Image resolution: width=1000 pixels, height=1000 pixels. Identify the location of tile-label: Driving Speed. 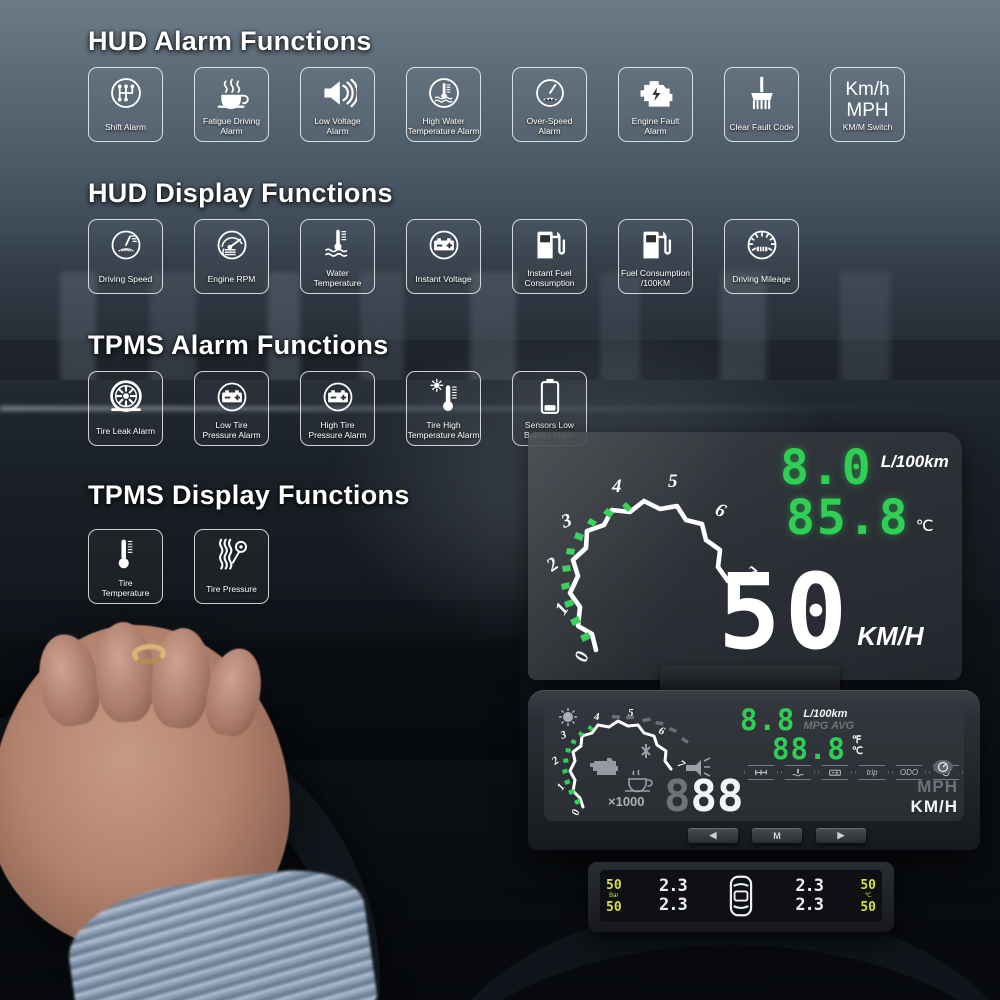
(125, 279).